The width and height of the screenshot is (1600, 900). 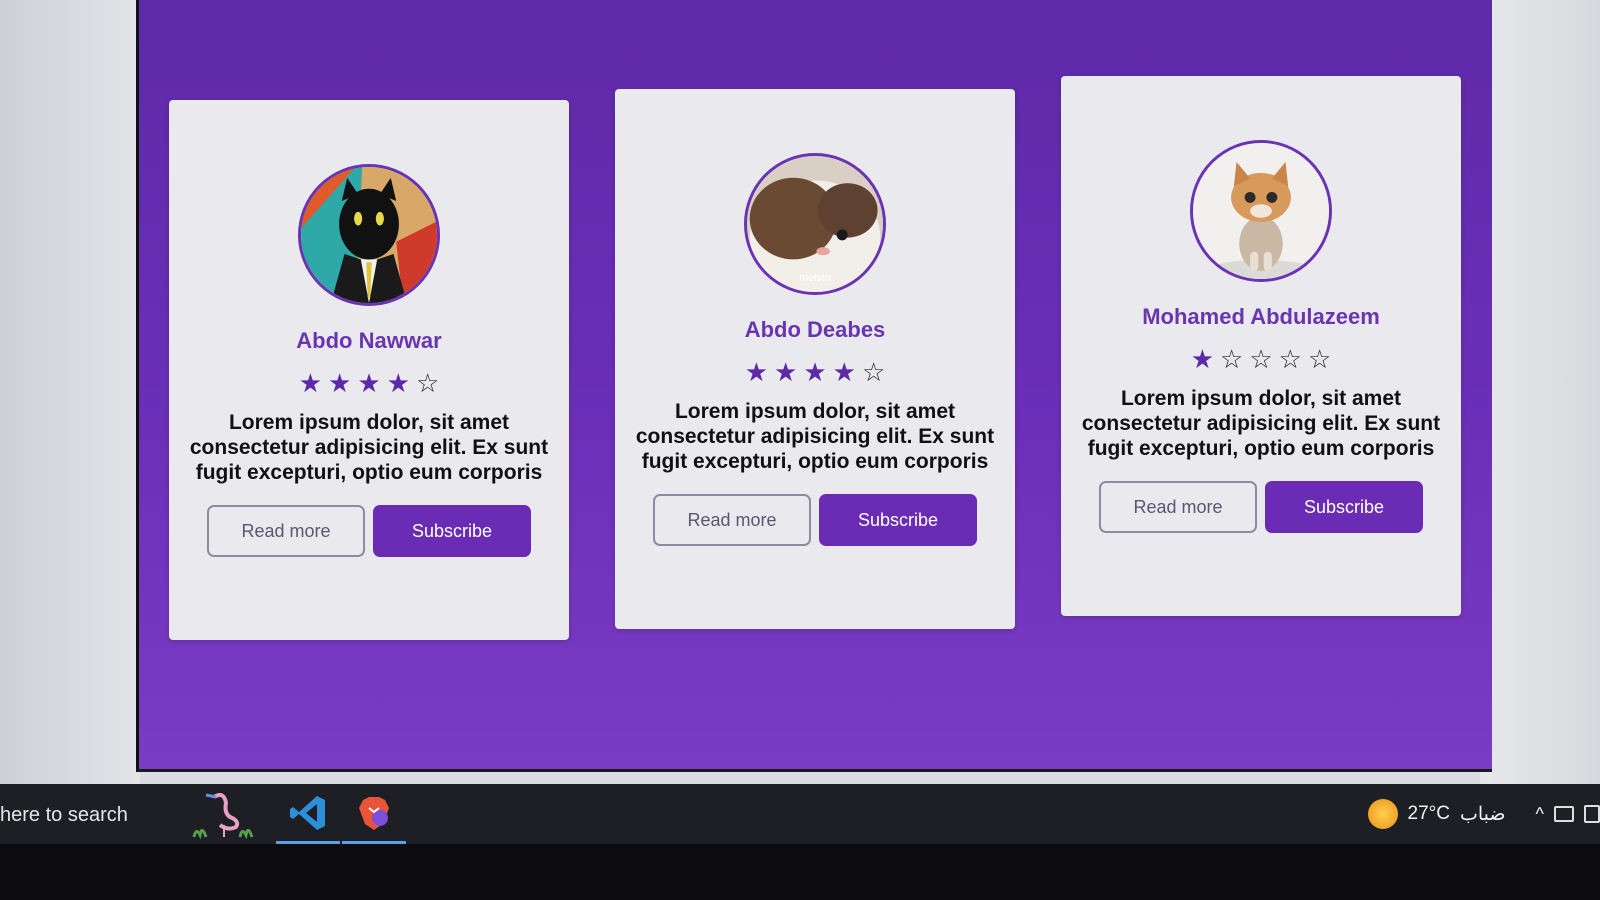 What do you see at coordinates (1261, 316) in the screenshot?
I see `profile-name: Mohamed Abdulazeem` at bounding box center [1261, 316].